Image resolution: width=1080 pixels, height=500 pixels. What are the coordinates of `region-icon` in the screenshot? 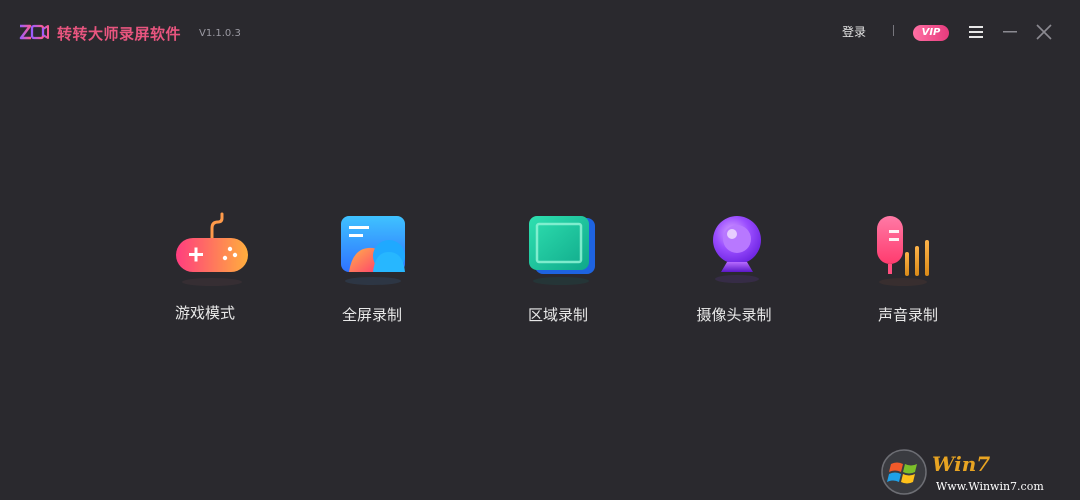 It's located at (565, 251).